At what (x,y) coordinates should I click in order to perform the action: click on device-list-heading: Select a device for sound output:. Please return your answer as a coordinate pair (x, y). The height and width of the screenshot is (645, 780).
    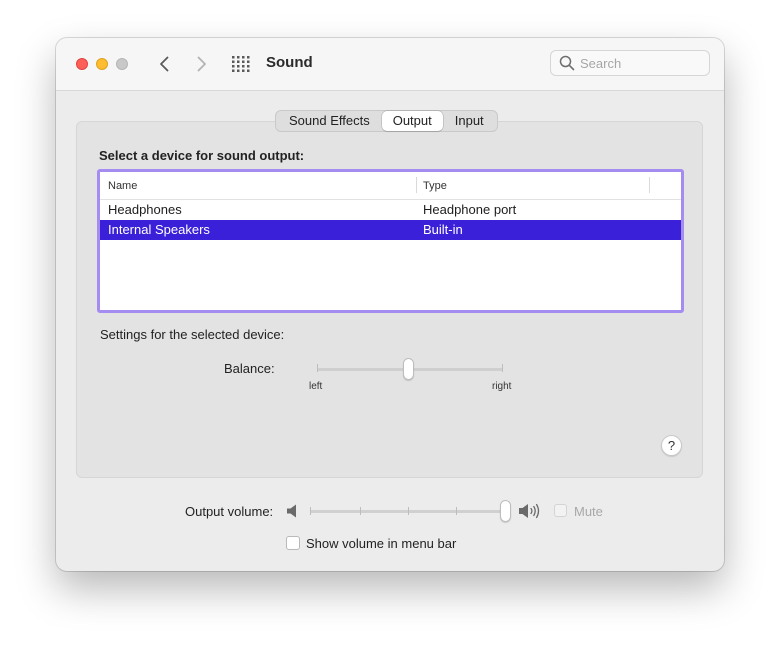
    Looking at the image, I should click on (202, 155).